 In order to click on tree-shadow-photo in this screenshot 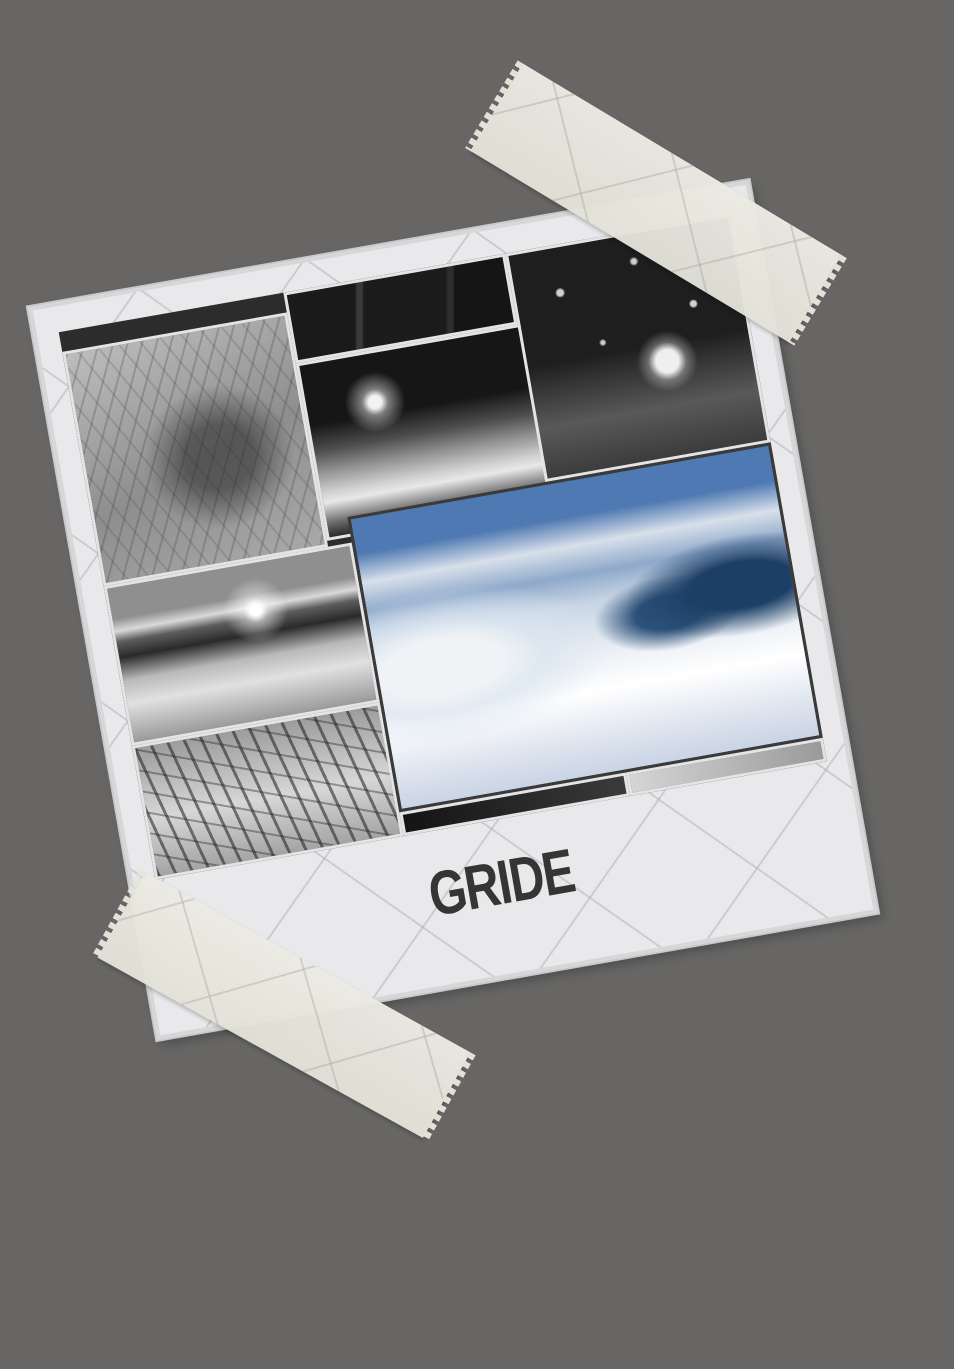, I will do `click(195, 449)`.